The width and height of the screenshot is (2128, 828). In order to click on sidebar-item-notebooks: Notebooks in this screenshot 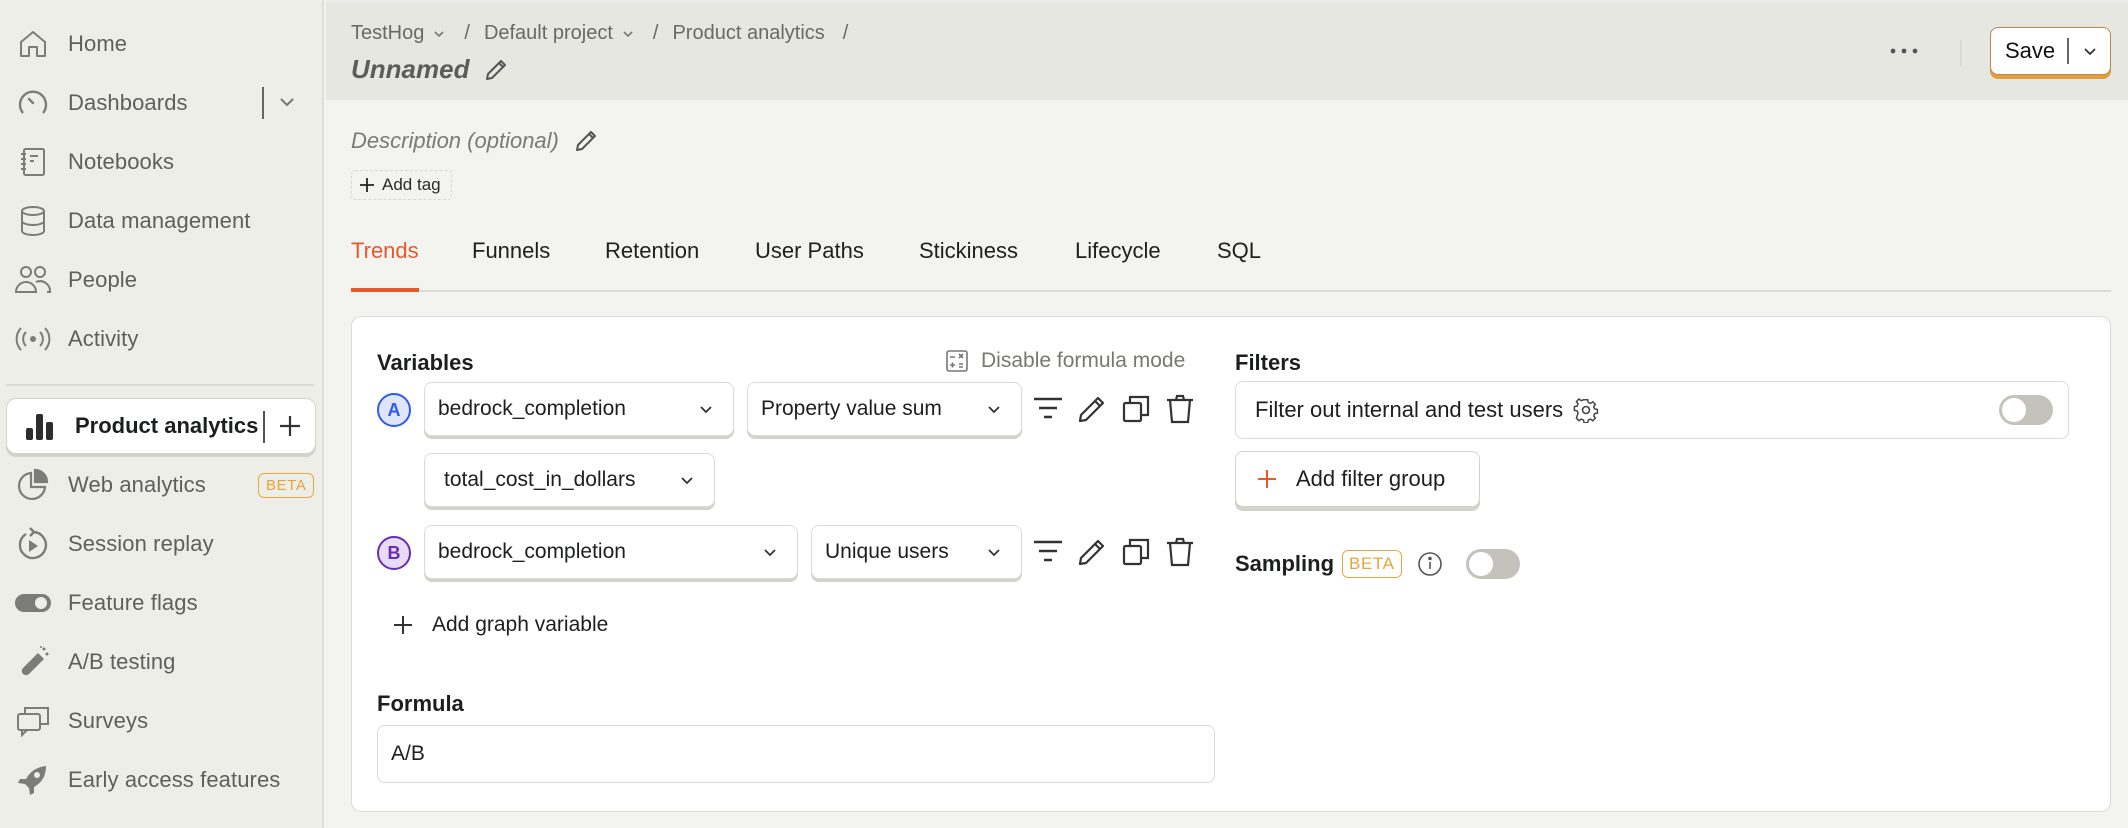, I will do `click(164, 162)`.